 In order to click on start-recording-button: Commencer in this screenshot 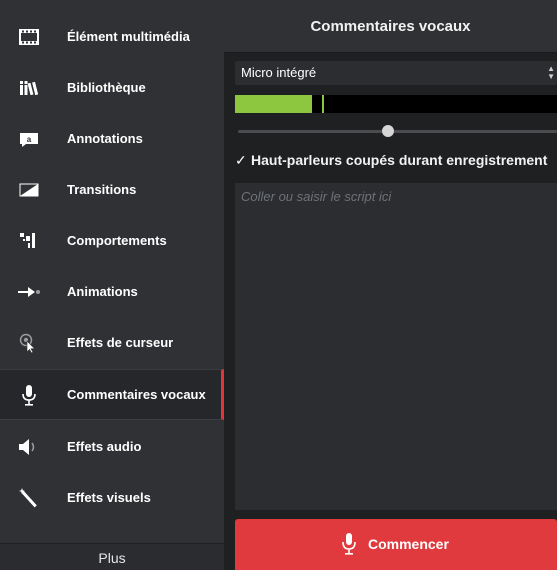, I will do `click(396, 544)`.